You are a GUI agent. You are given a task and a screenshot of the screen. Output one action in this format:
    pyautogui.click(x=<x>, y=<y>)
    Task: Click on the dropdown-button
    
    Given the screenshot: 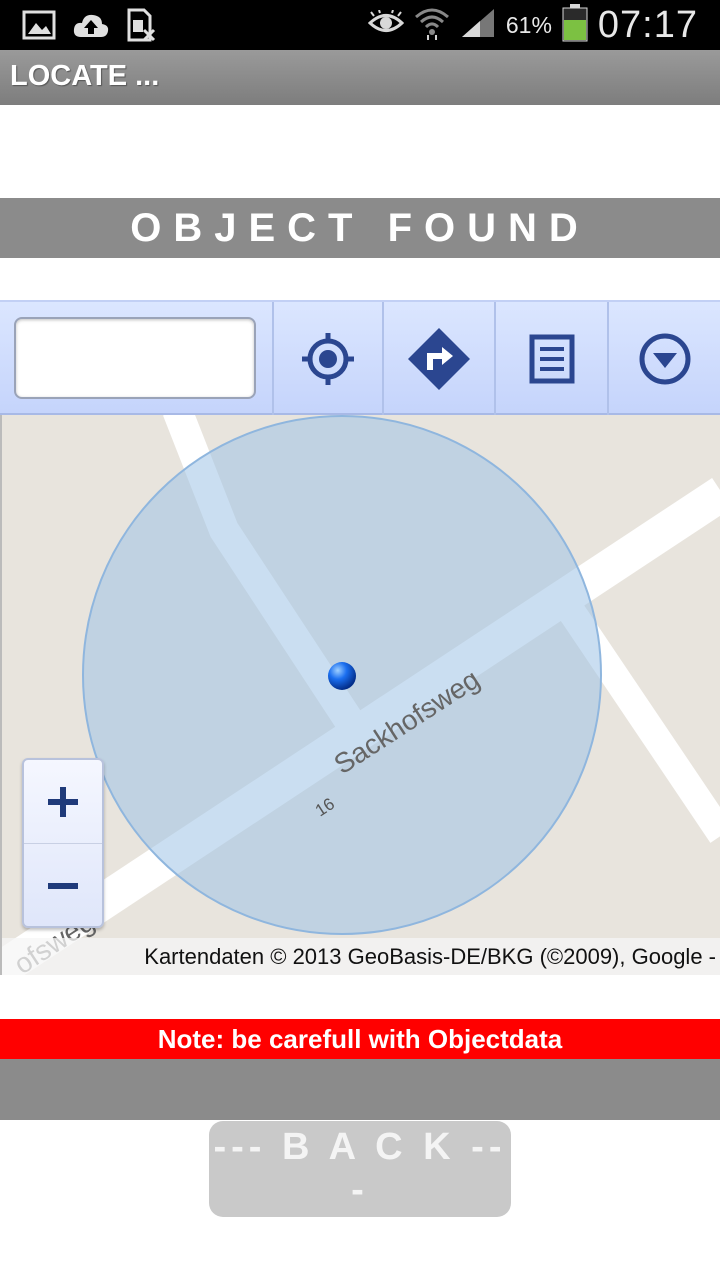 What is the action you would take?
    pyautogui.click(x=663, y=358)
    